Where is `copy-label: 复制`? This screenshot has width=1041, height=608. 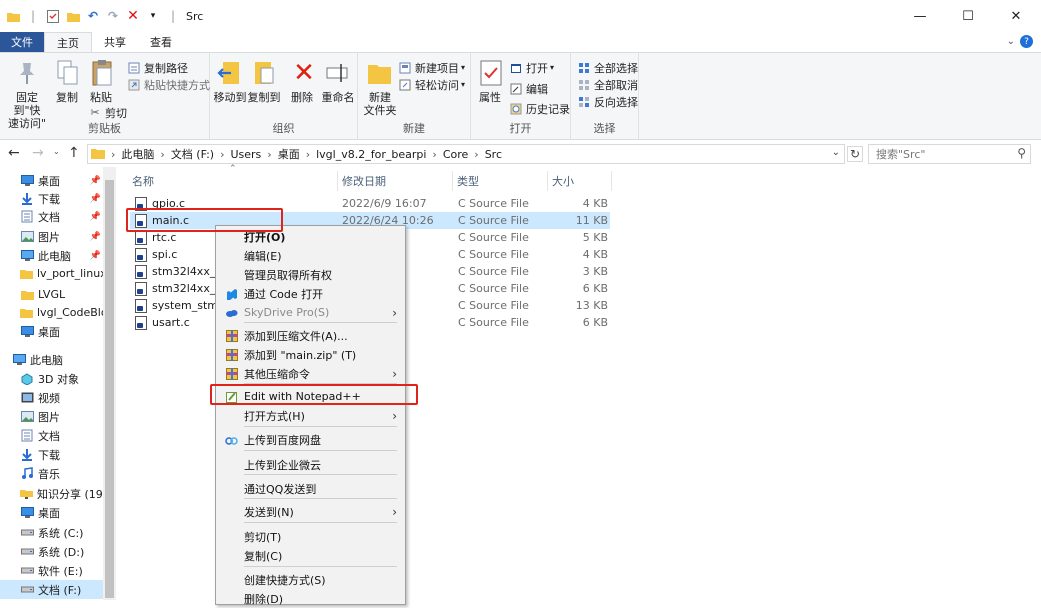 copy-label: 复制 is located at coordinates (67, 97).